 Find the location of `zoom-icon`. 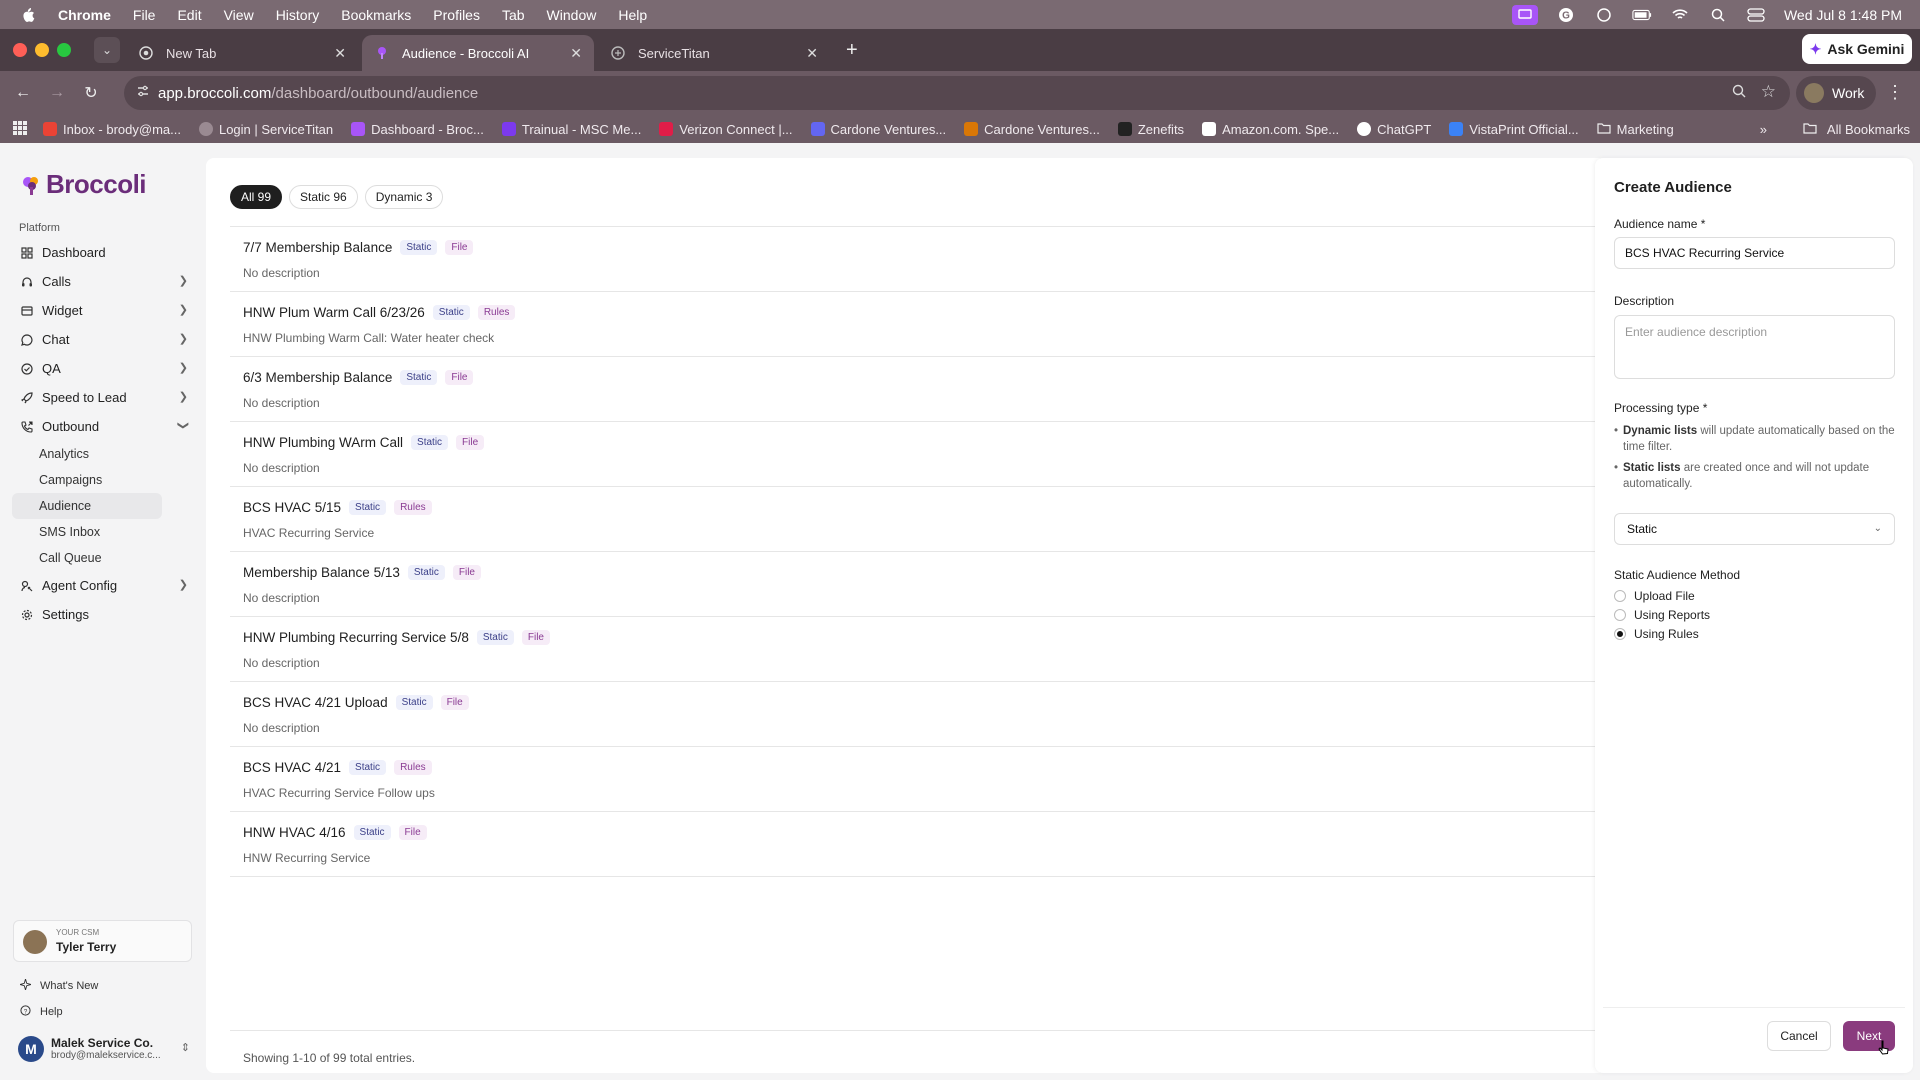

zoom-icon is located at coordinates (1739, 92).